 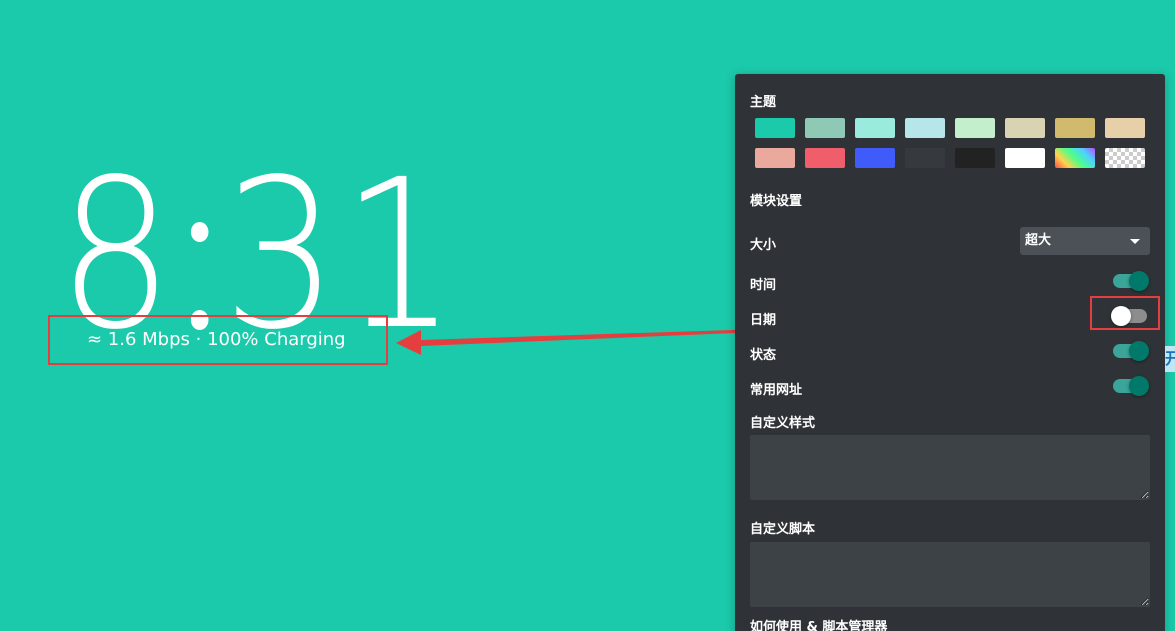 What do you see at coordinates (950, 574) in the screenshot?
I see `custom-script-textarea` at bounding box center [950, 574].